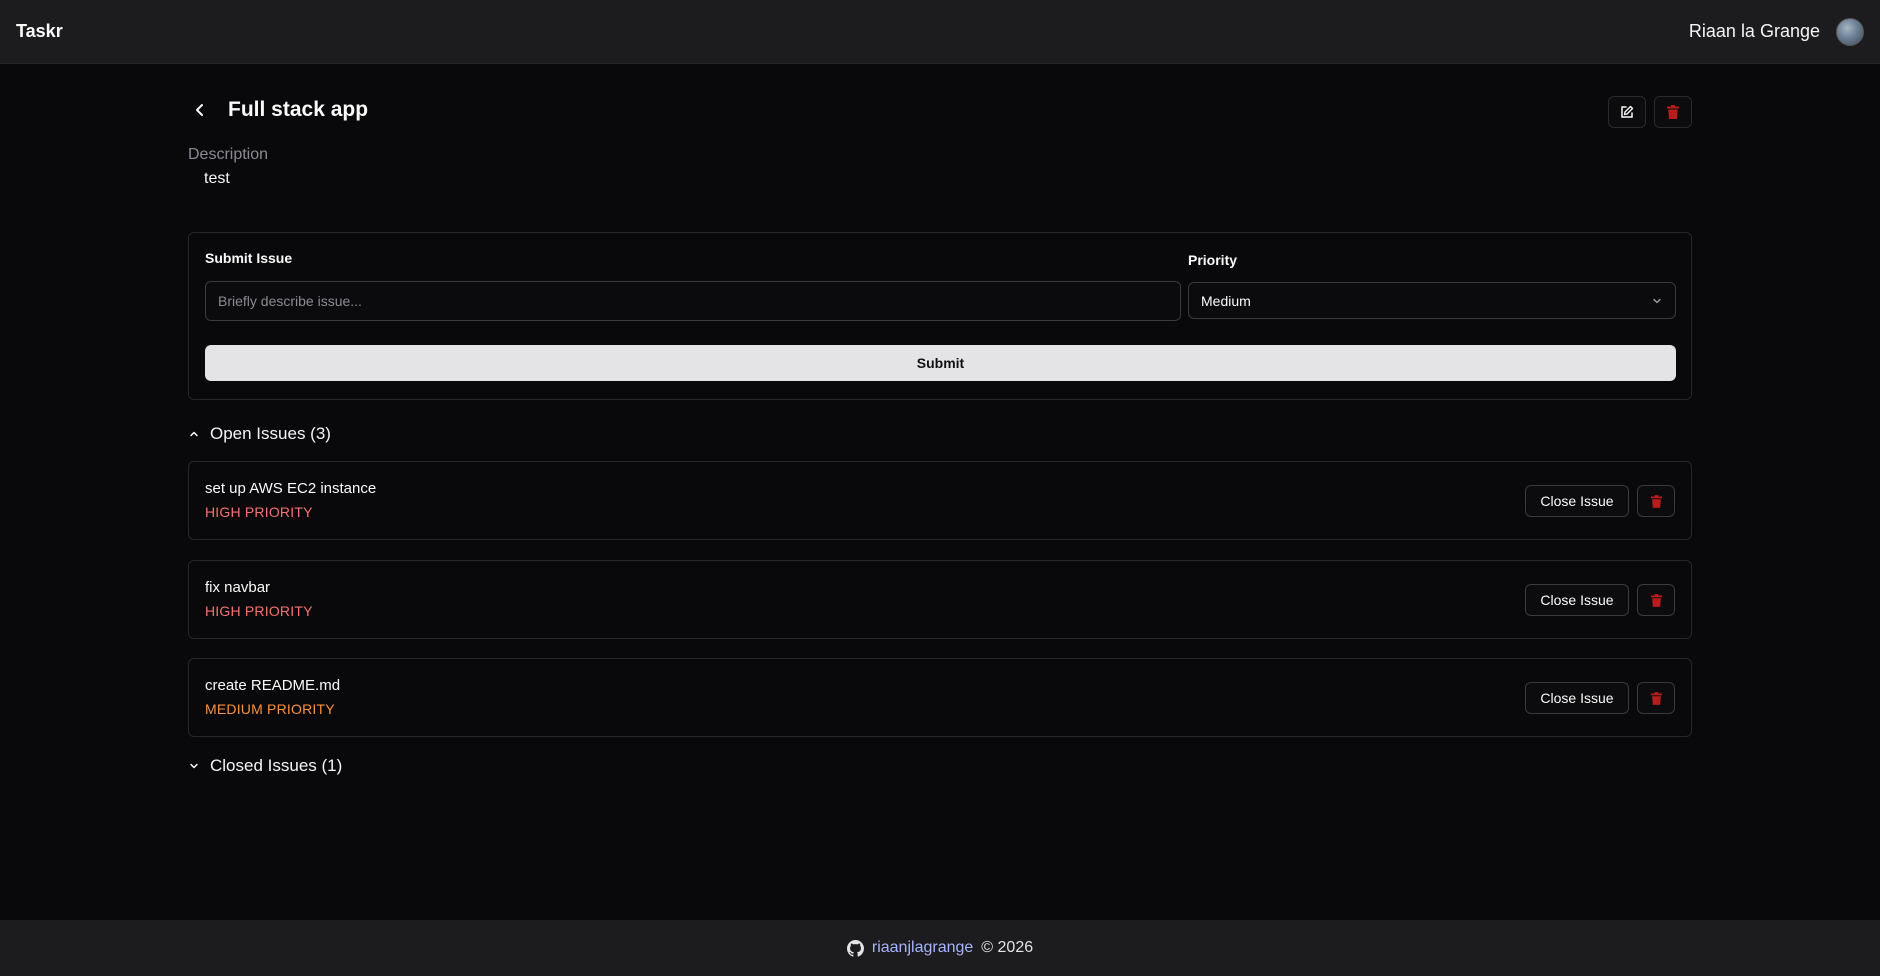 The image size is (1880, 976). Describe the element at coordinates (270, 709) in the screenshot. I see `priority-badge: MEDIUM PRIORITY` at that location.